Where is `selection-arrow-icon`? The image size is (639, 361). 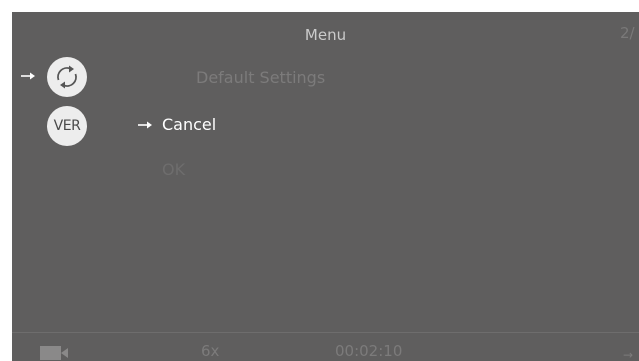
selection-arrow-icon is located at coordinates (145, 125).